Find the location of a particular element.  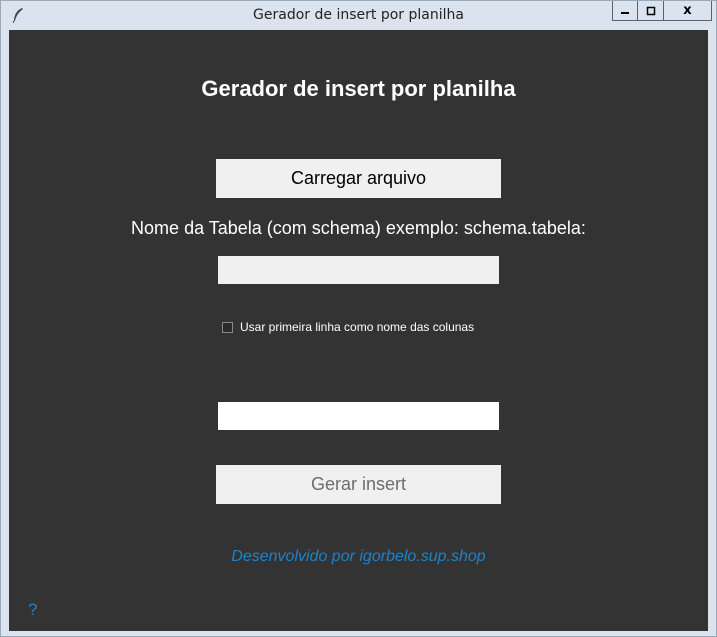

developer-link: Desenvolvido por igorbelo.sup.shop is located at coordinates (358, 557).